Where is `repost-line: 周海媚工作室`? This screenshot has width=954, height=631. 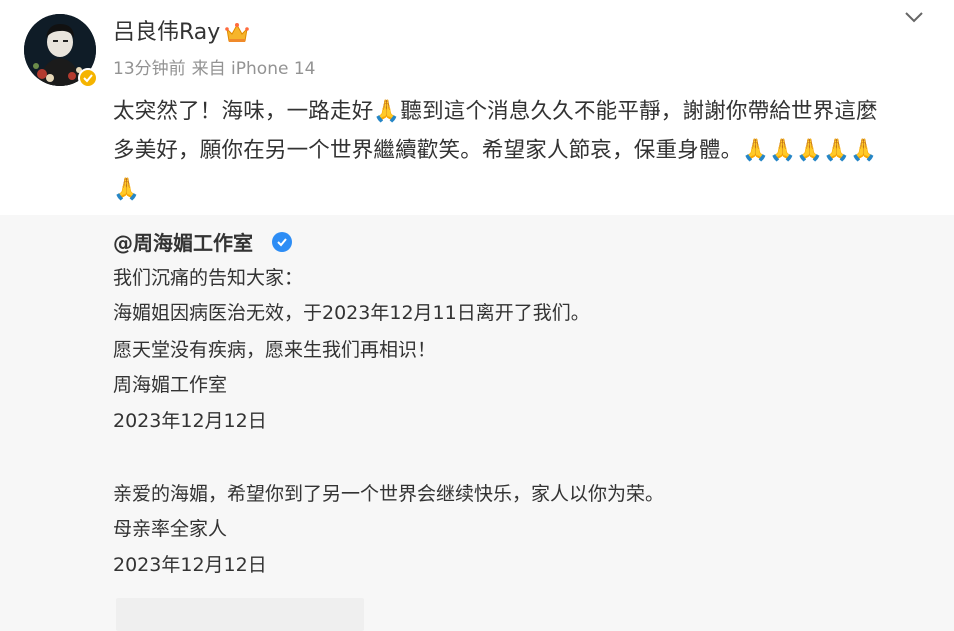
repost-line: 周海媚工作室 is located at coordinates (170, 385).